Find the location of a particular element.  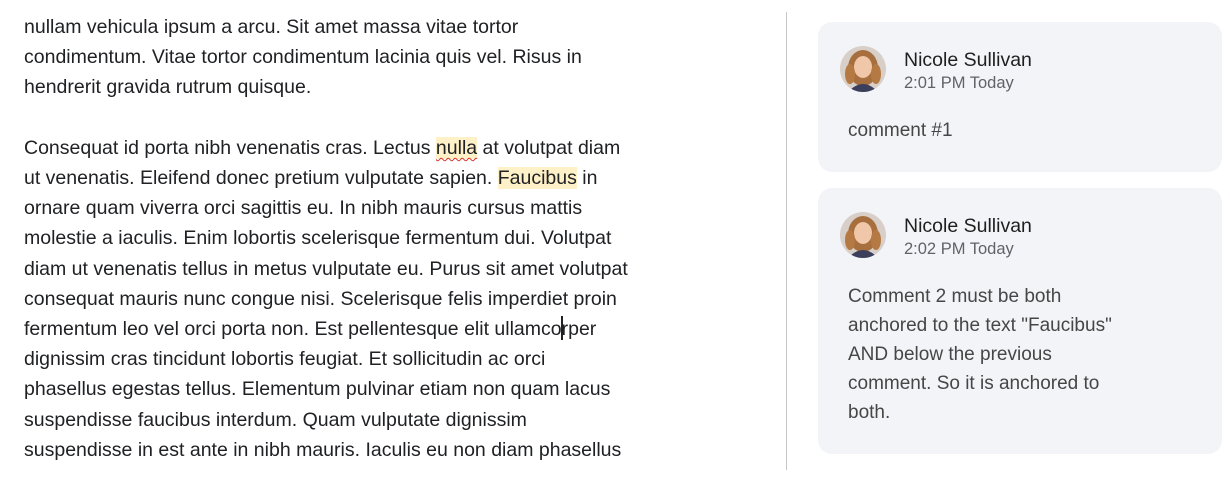

comment-text: Comment 2 must be both is located at coordinates (955, 296).